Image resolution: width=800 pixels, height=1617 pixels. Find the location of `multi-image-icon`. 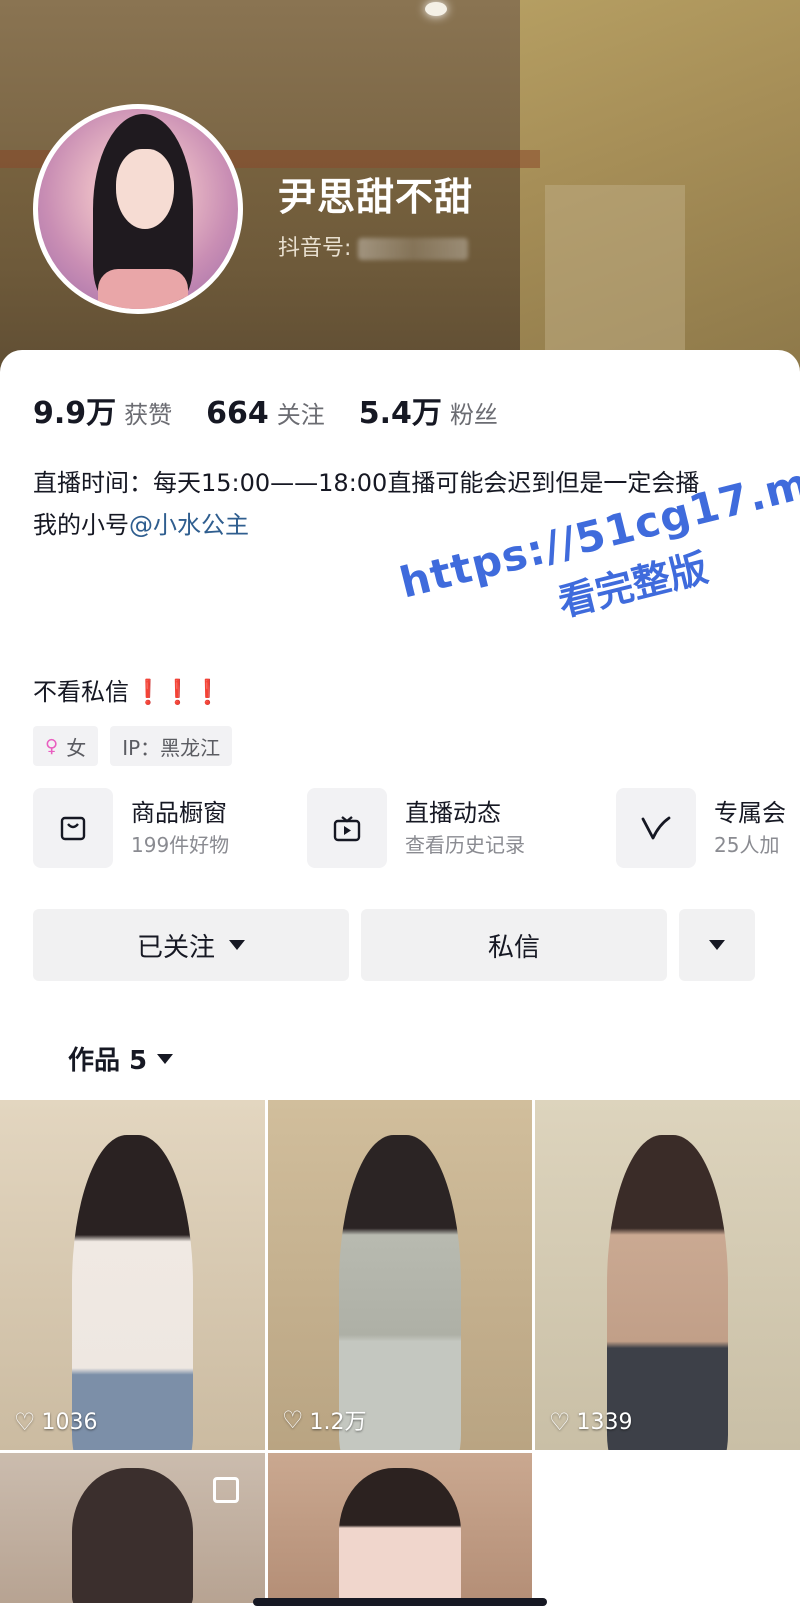

multi-image-icon is located at coordinates (226, 1490).